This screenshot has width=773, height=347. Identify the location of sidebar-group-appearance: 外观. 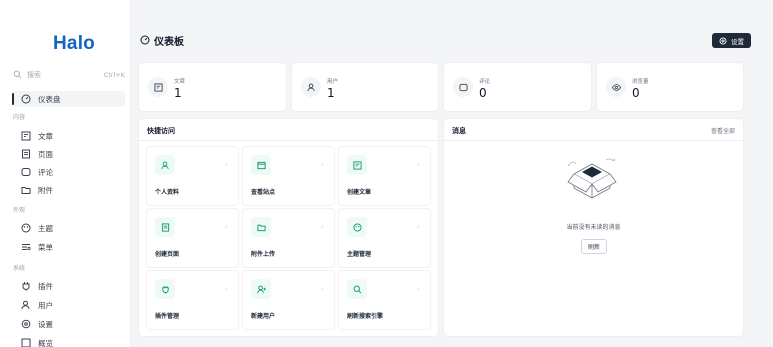
(19, 210).